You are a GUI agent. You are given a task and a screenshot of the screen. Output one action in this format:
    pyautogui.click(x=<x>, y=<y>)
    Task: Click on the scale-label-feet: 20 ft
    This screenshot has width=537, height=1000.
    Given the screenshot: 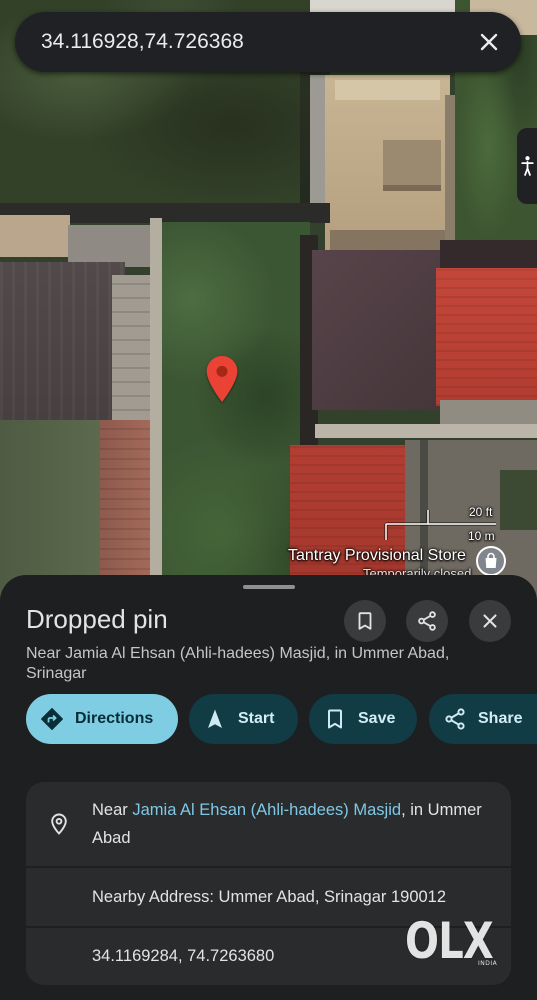 What is the action you would take?
    pyautogui.click(x=481, y=512)
    